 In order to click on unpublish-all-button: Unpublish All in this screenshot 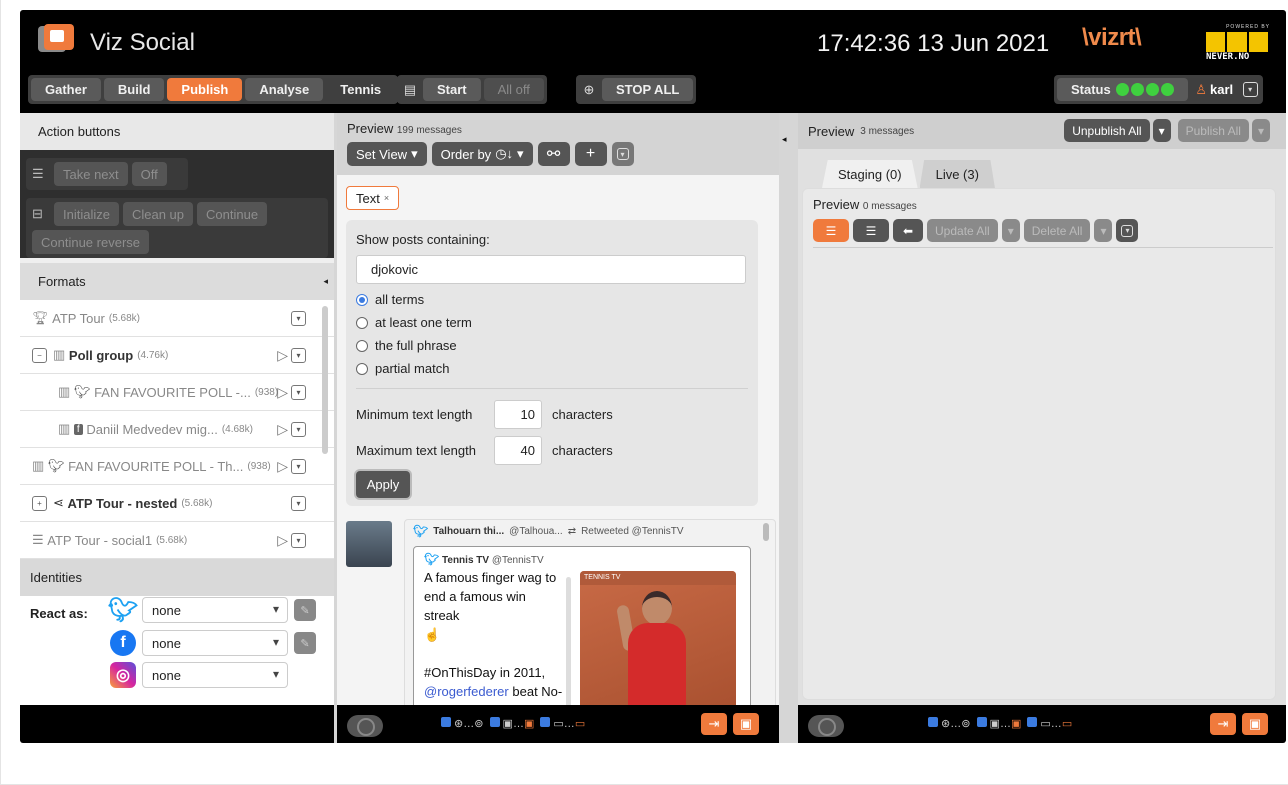, I will do `click(1107, 130)`.